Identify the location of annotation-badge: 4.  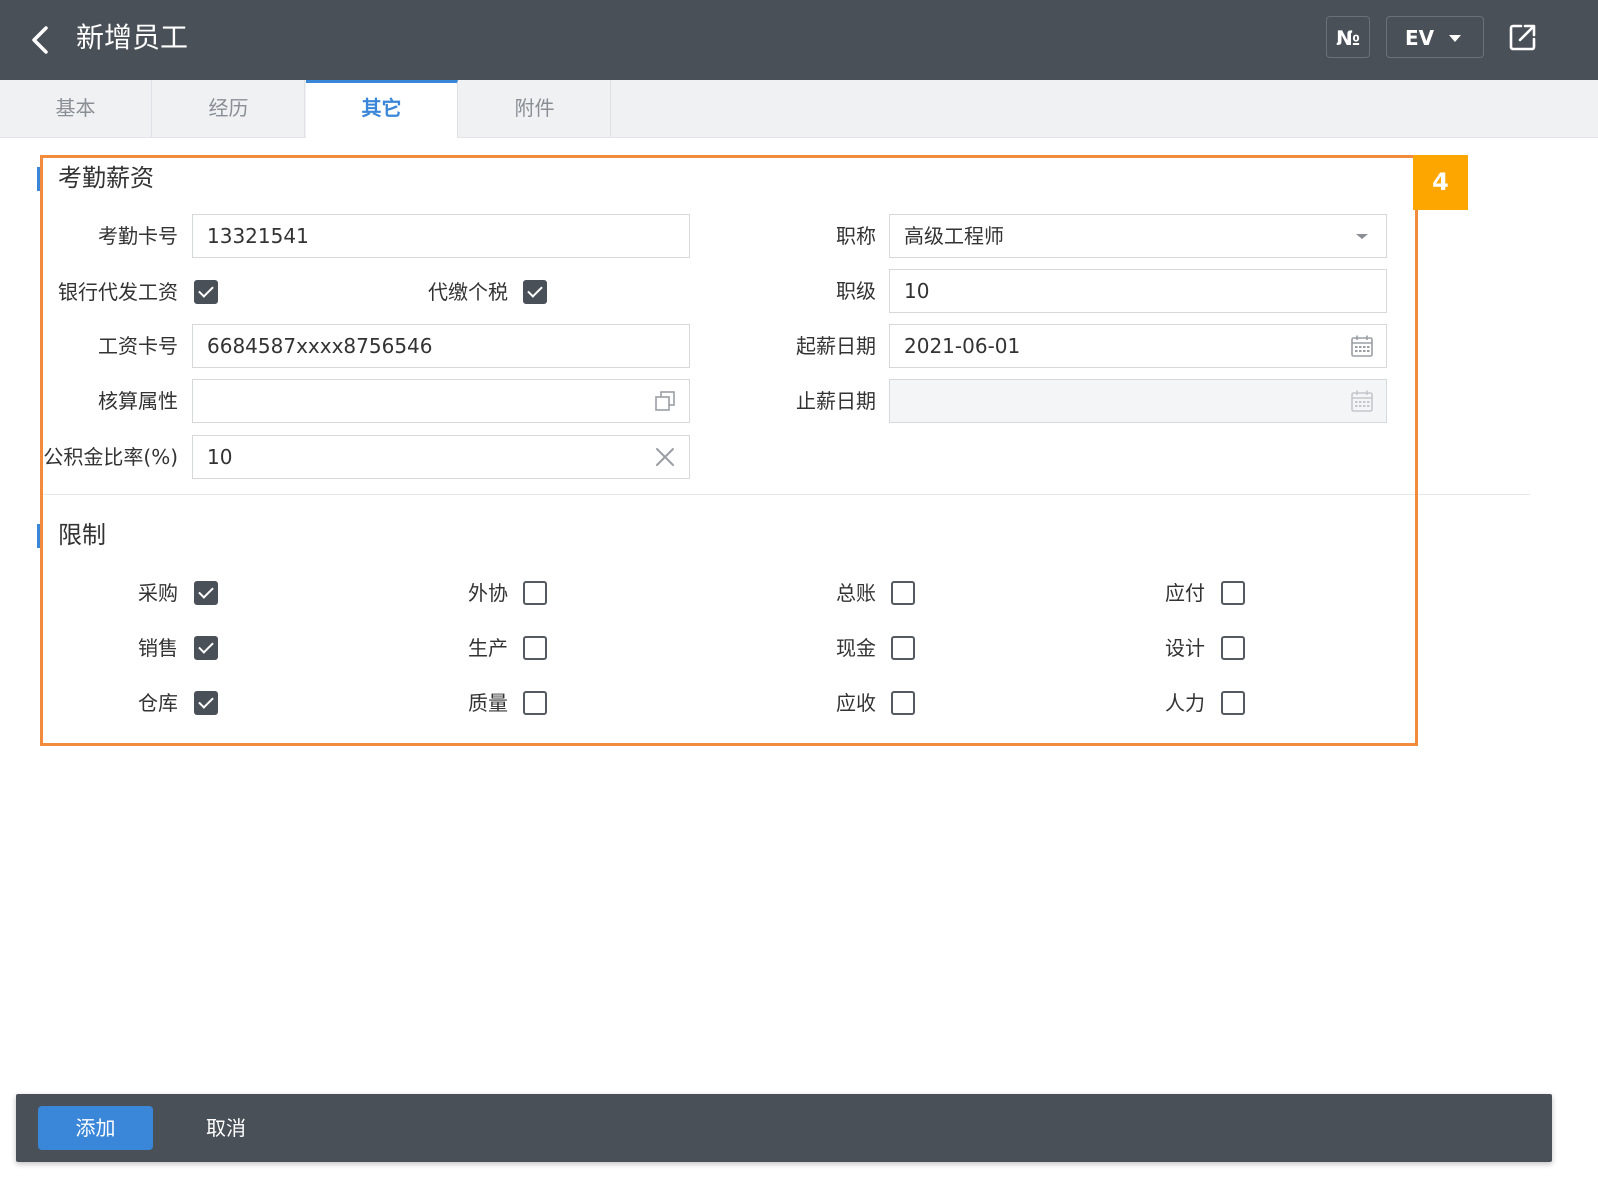
(1440, 182).